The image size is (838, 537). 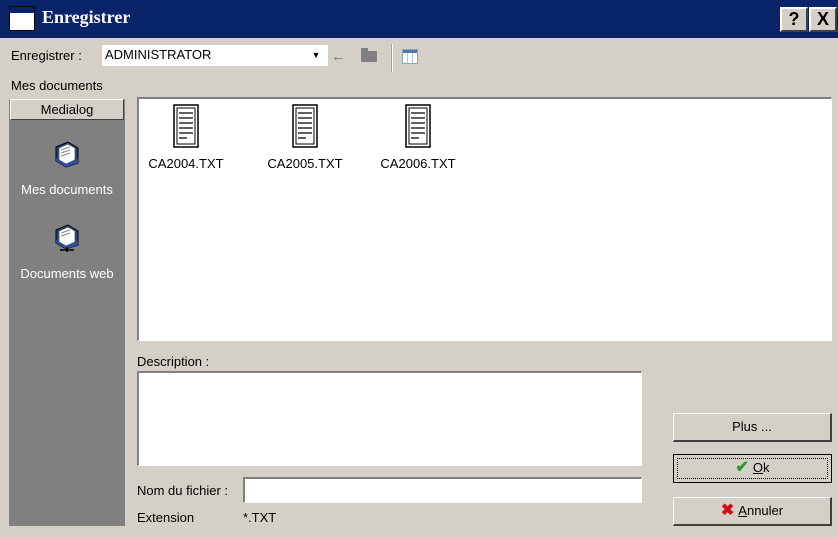 I want to click on toolbar-separator, so click(x=392, y=58).